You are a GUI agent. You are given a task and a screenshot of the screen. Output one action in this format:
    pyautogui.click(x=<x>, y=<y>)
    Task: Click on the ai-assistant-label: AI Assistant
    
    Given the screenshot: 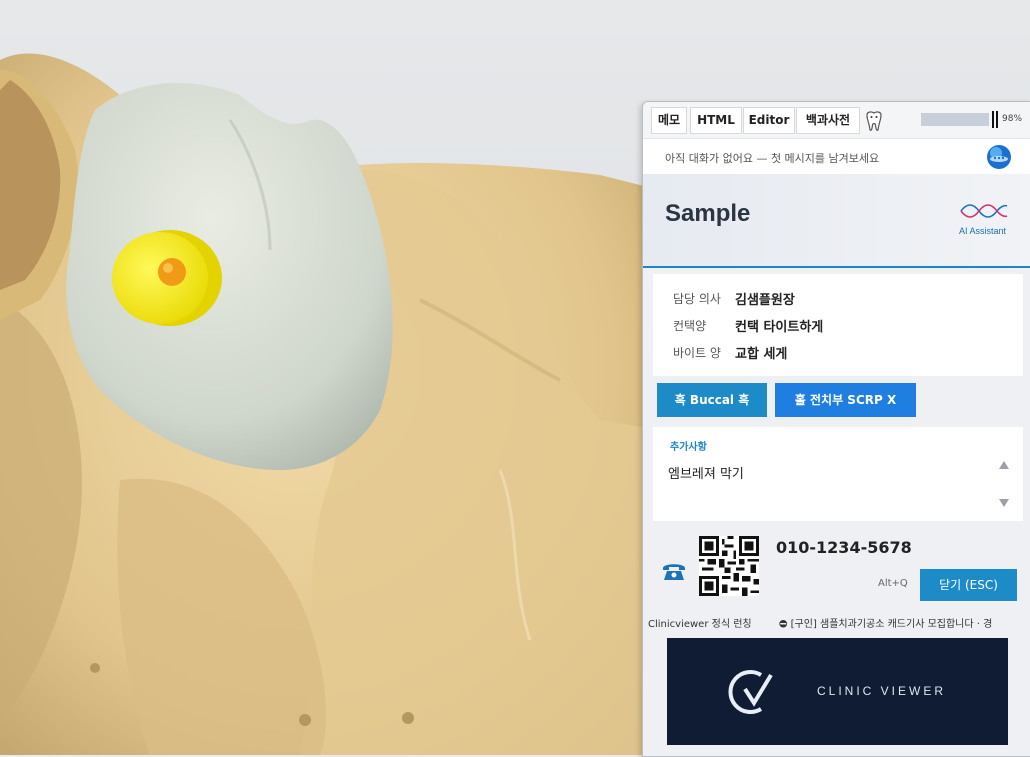 What is the action you would take?
    pyautogui.click(x=983, y=231)
    